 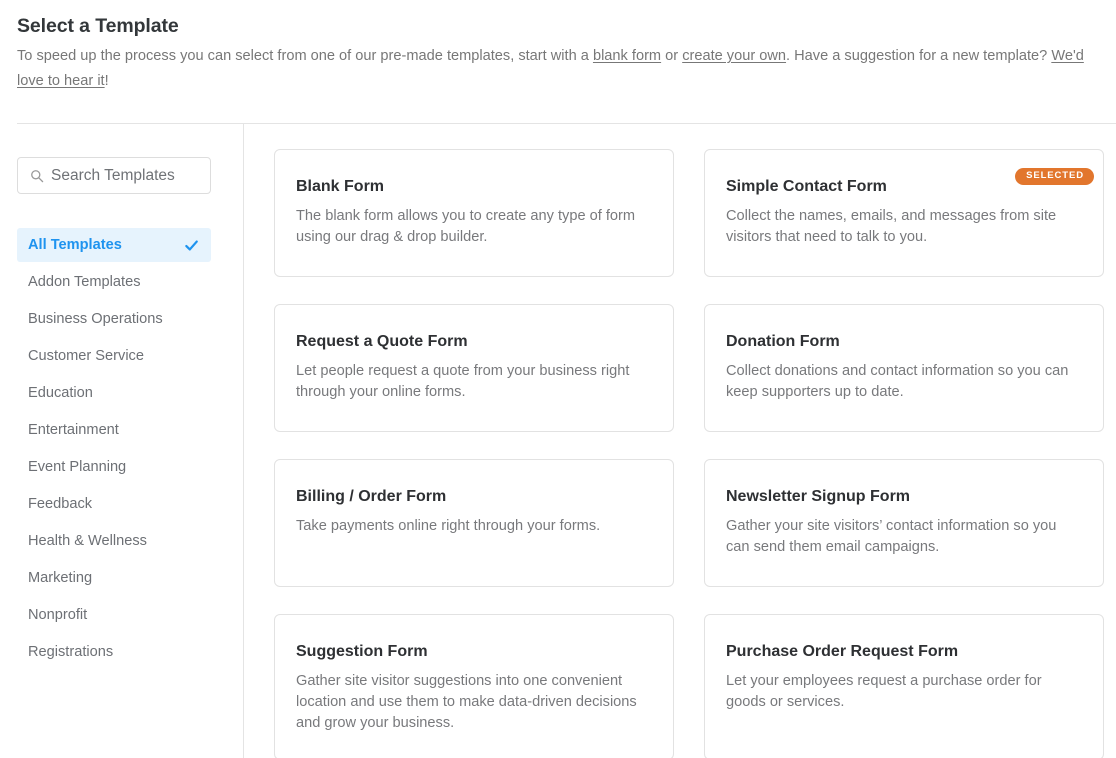 What do you see at coordinates (340, 186) in the screenshot?
I see `template-title: Blank Form` at bounding box center [340, 186].